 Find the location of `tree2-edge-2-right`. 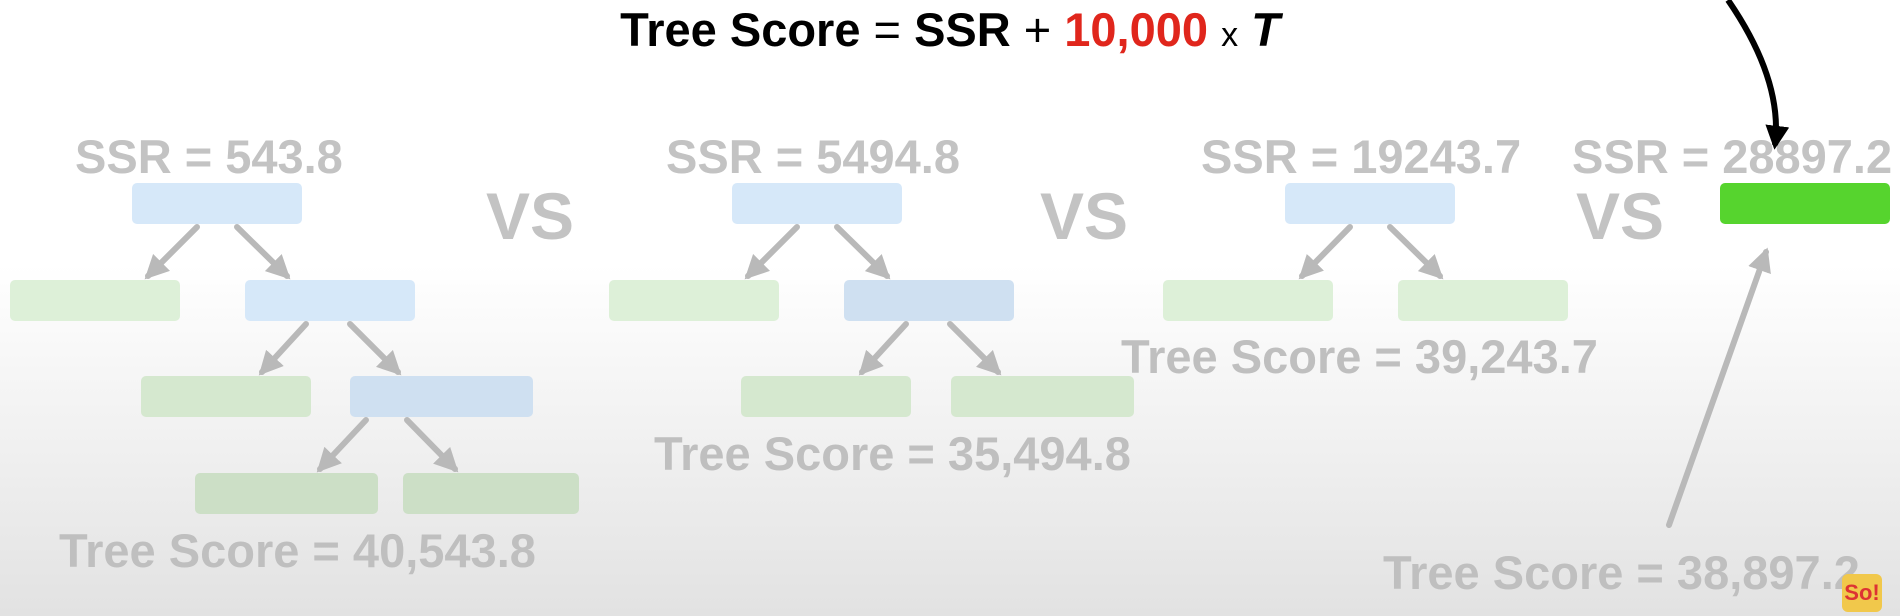

tree2-edge-2-right is located at coordinates (974, 348).